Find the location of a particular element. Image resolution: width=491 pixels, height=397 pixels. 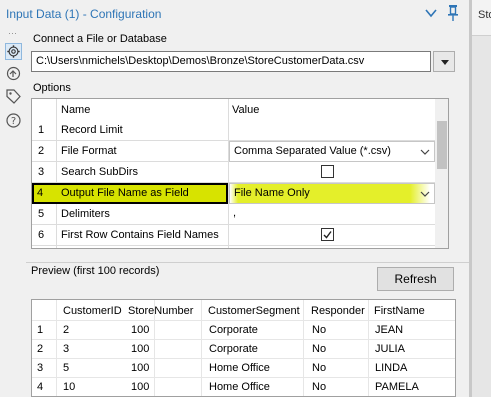

column-header: CustomerID is located at coordinates (92, 311).